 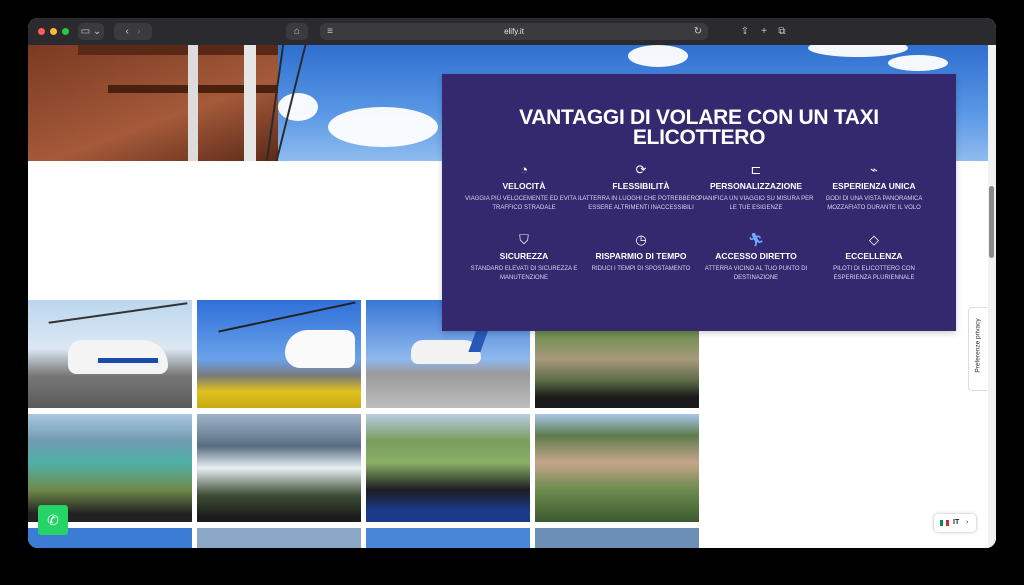 What do you see at coordinates (967, 522) in the screenshot?
I see `chevron-right-icon: ›` at bounding box center [967, 522].